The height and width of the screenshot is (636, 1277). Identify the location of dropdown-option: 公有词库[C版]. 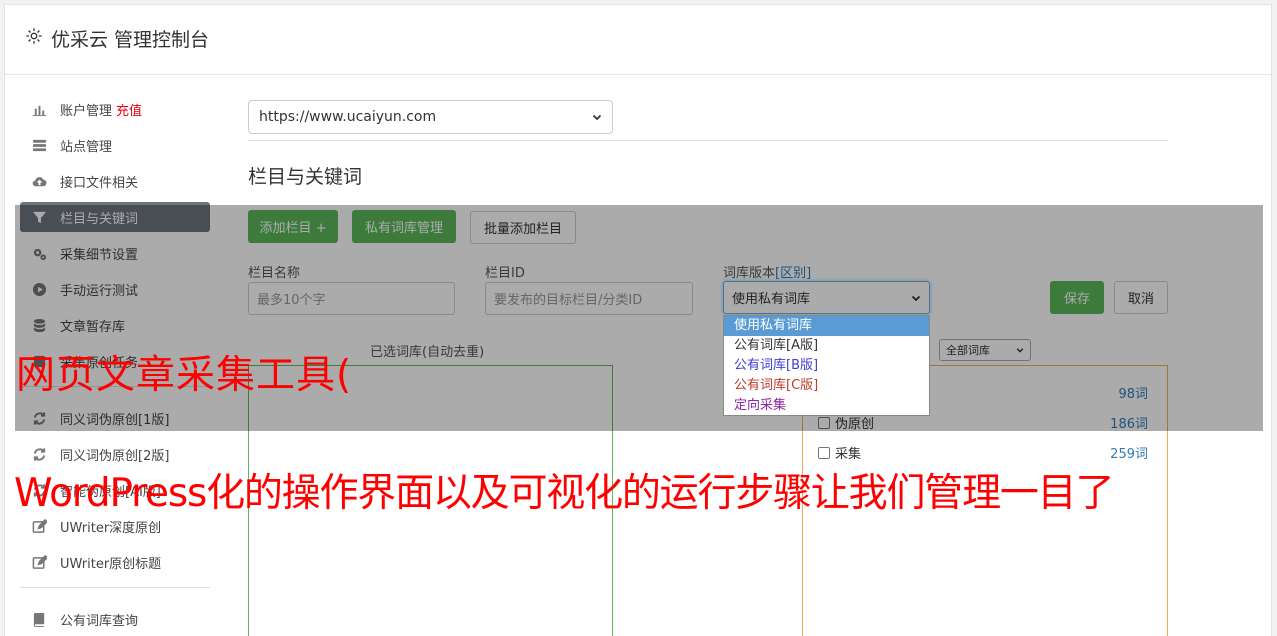
(826, 386).